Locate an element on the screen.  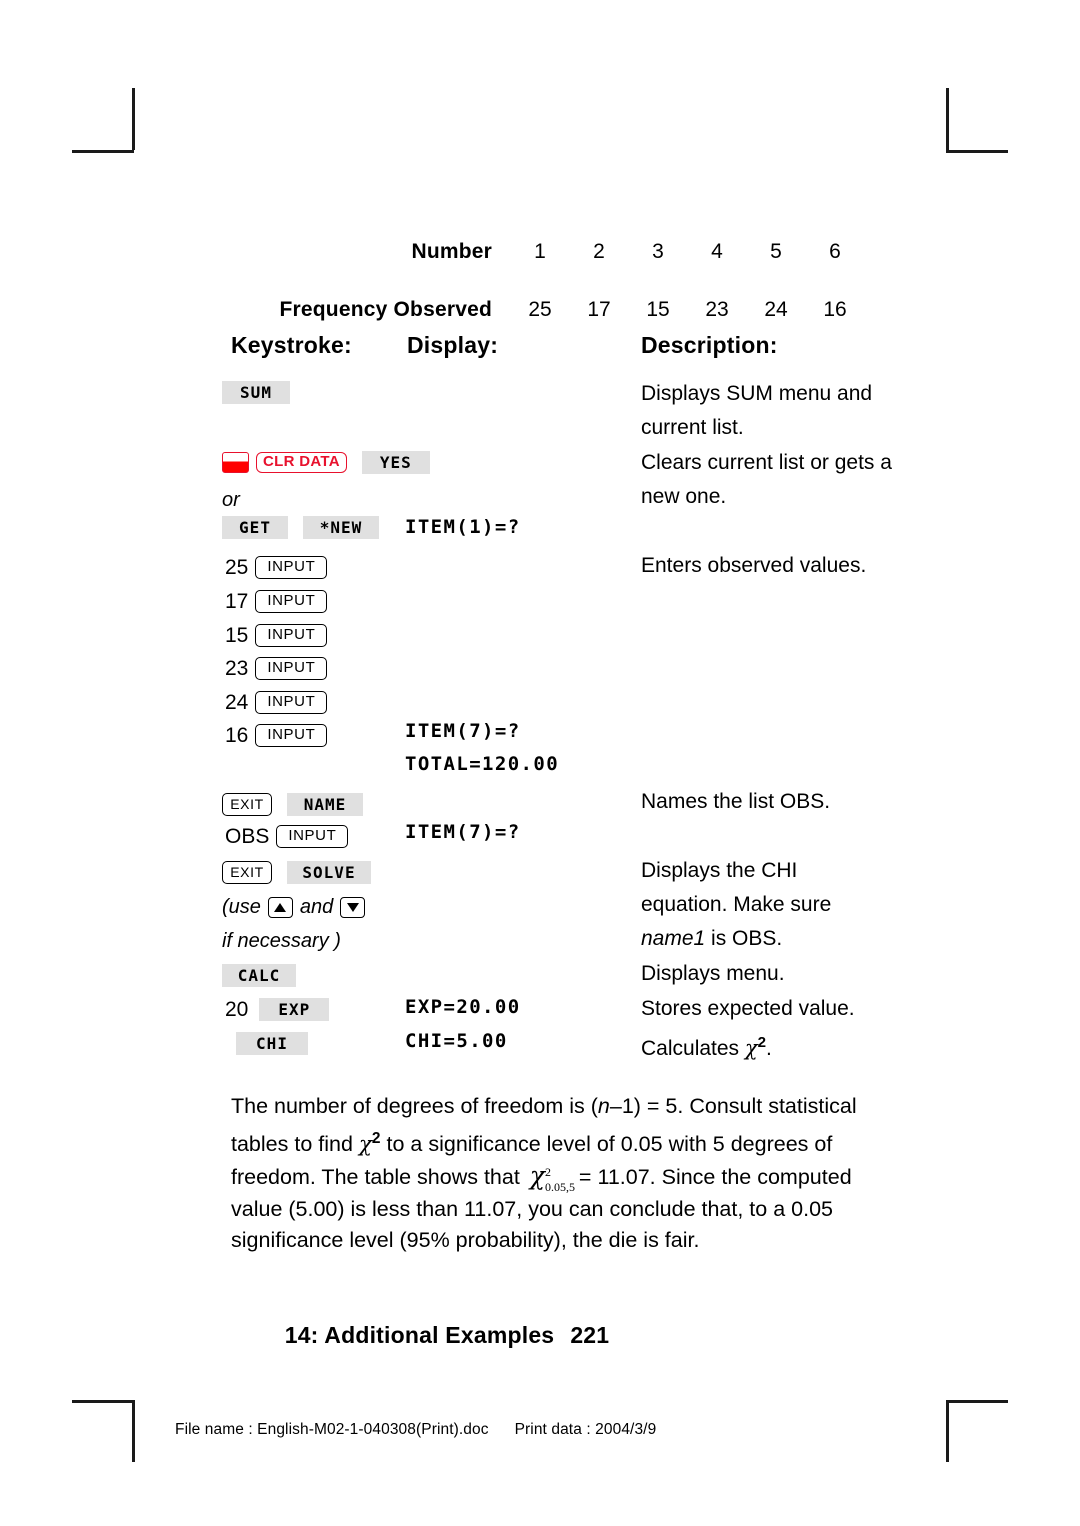
cell-number-4: 4 is located at coordinates (717, 251).